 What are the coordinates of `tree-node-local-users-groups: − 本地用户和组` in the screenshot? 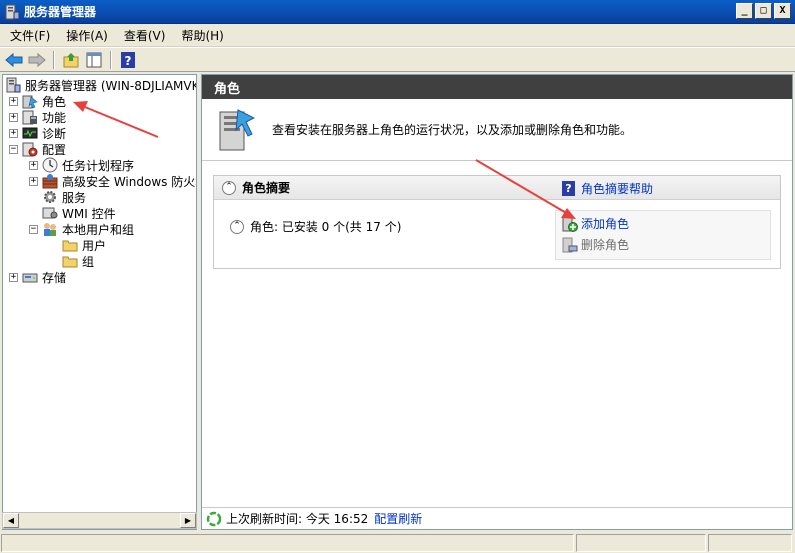 It's located at (82, 229).